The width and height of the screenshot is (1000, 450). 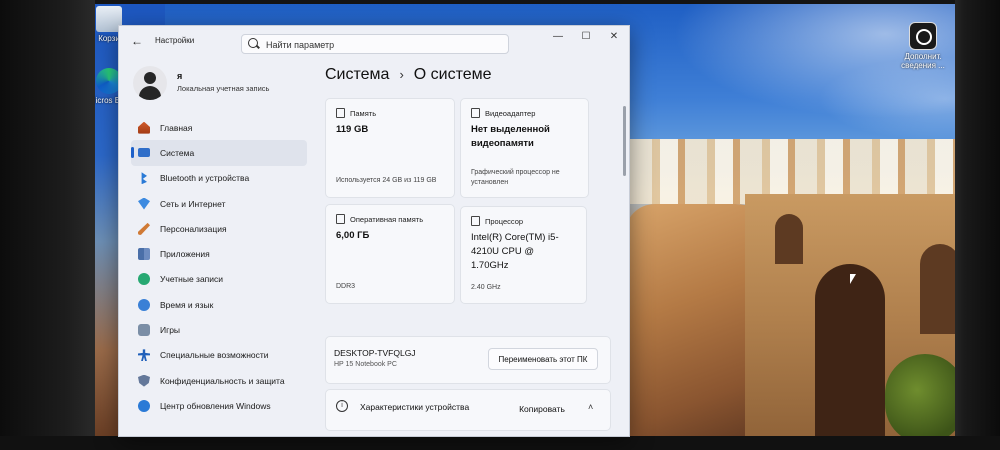 I want to click on device-specs-row: i Характеристики устройства Копировать ˄, so click(x=468, y=410).